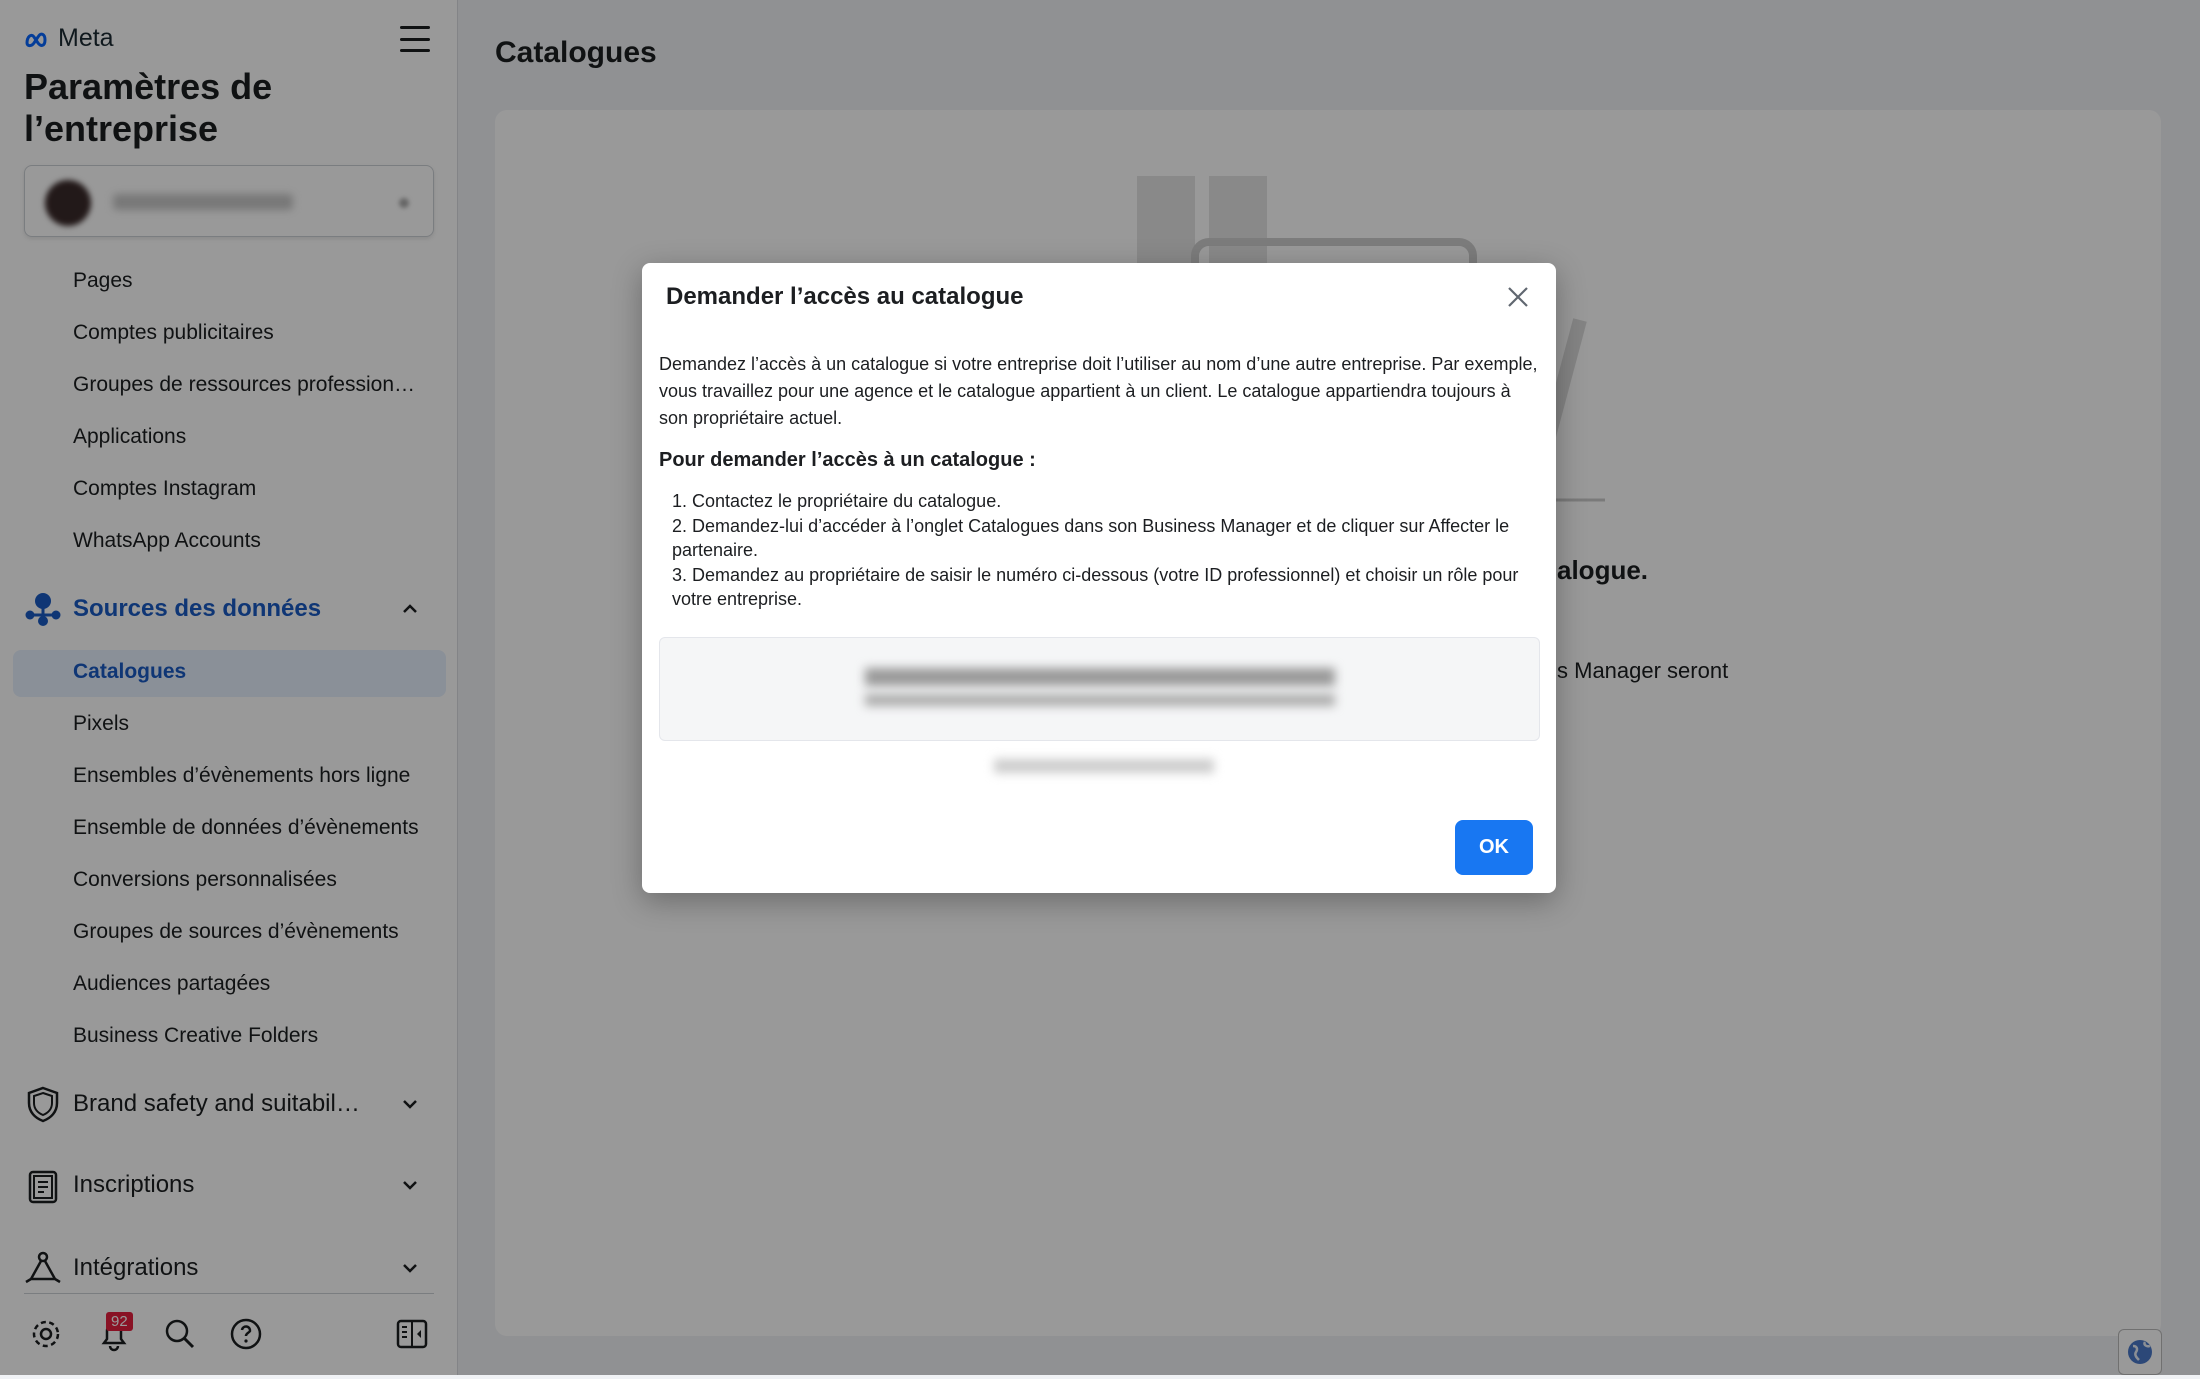 Image resolution: width=2200 pixels, height=1379 pixels. I want to click on close-icon, so click(1518, 297).